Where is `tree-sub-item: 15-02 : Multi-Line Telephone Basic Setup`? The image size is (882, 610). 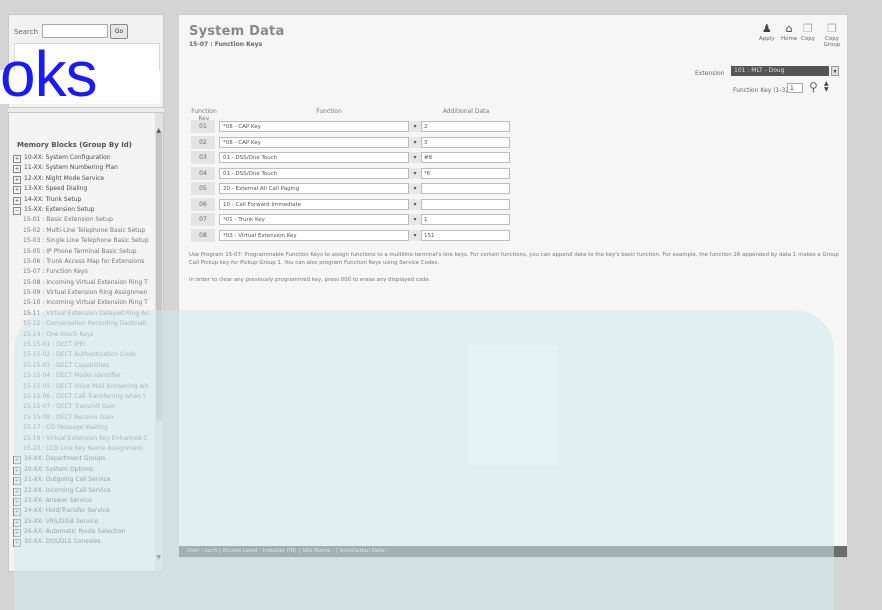
tree-sub-item: 15-02 : Multi-Line Telephone Basic Setup is located at coordinates (86, 231).